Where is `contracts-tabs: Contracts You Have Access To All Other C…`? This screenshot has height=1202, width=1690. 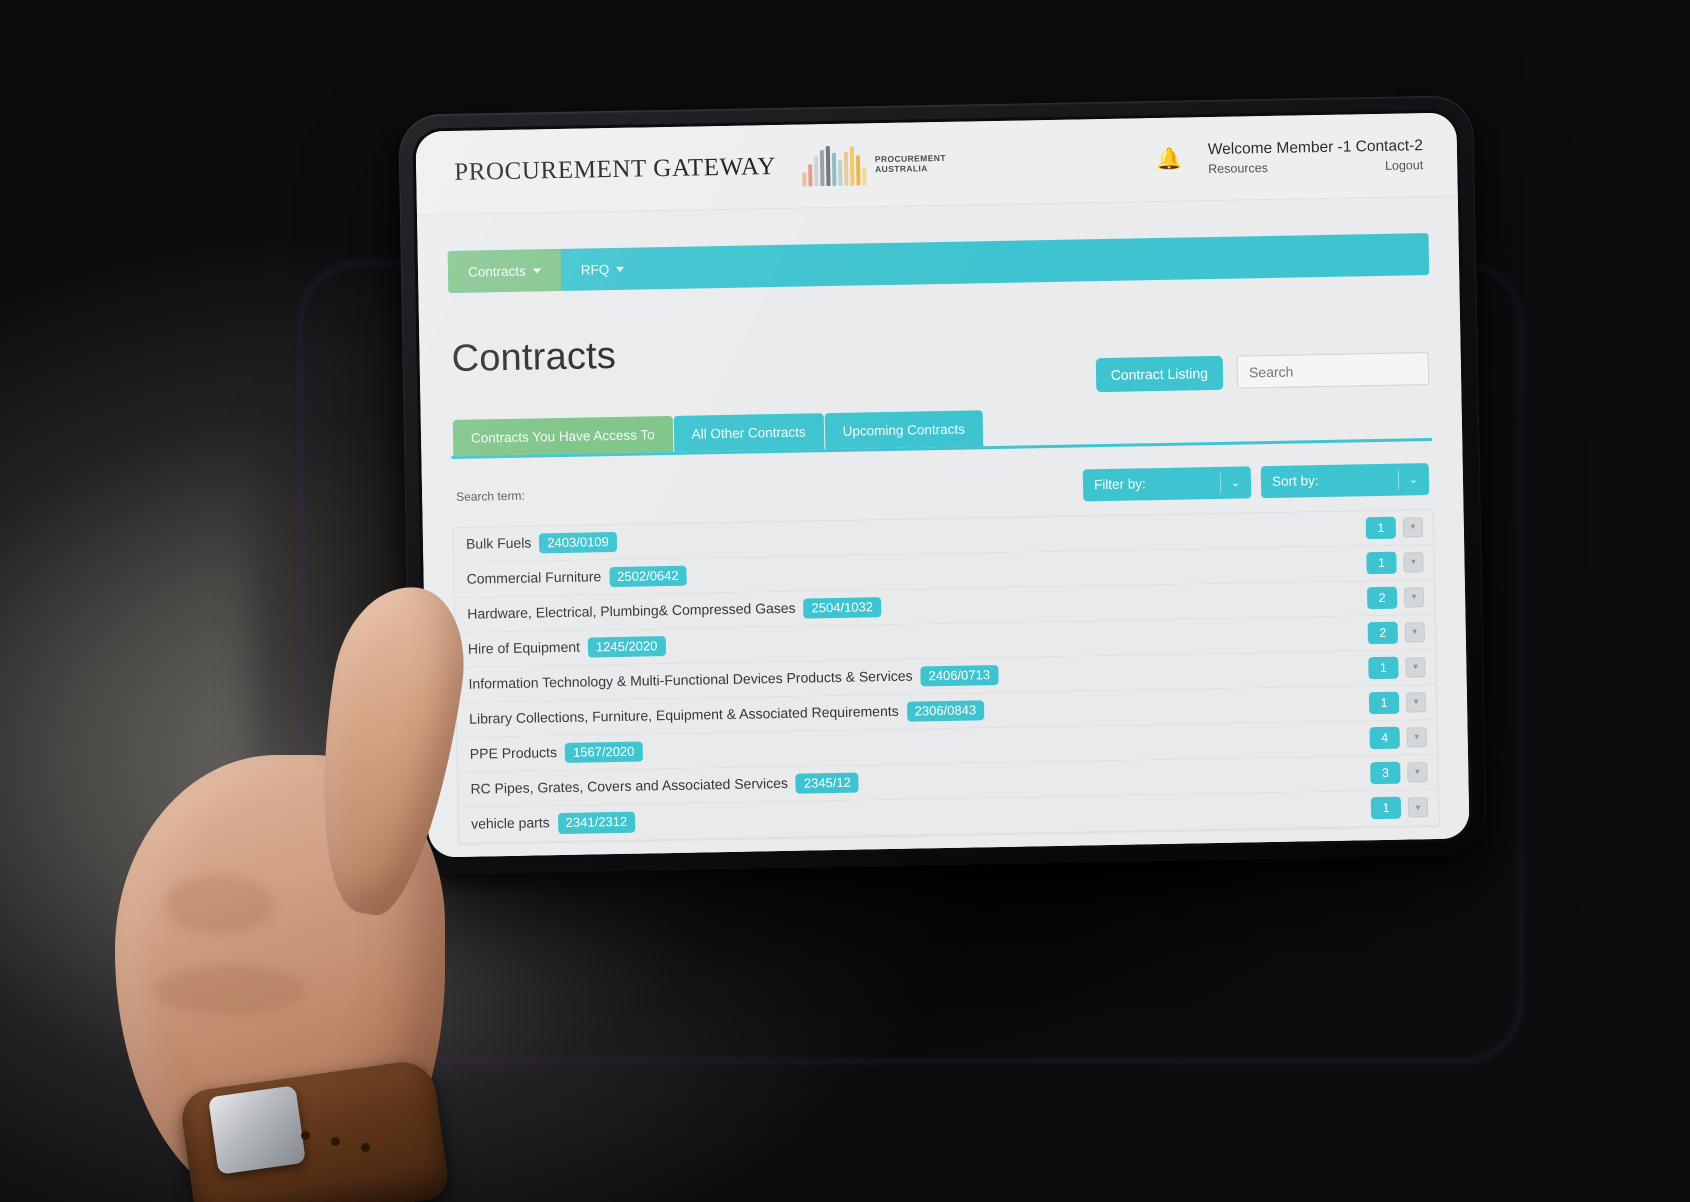 contracts-tabs: Contracts You Have Access To All Other C… is located at coordinates (941, 430).